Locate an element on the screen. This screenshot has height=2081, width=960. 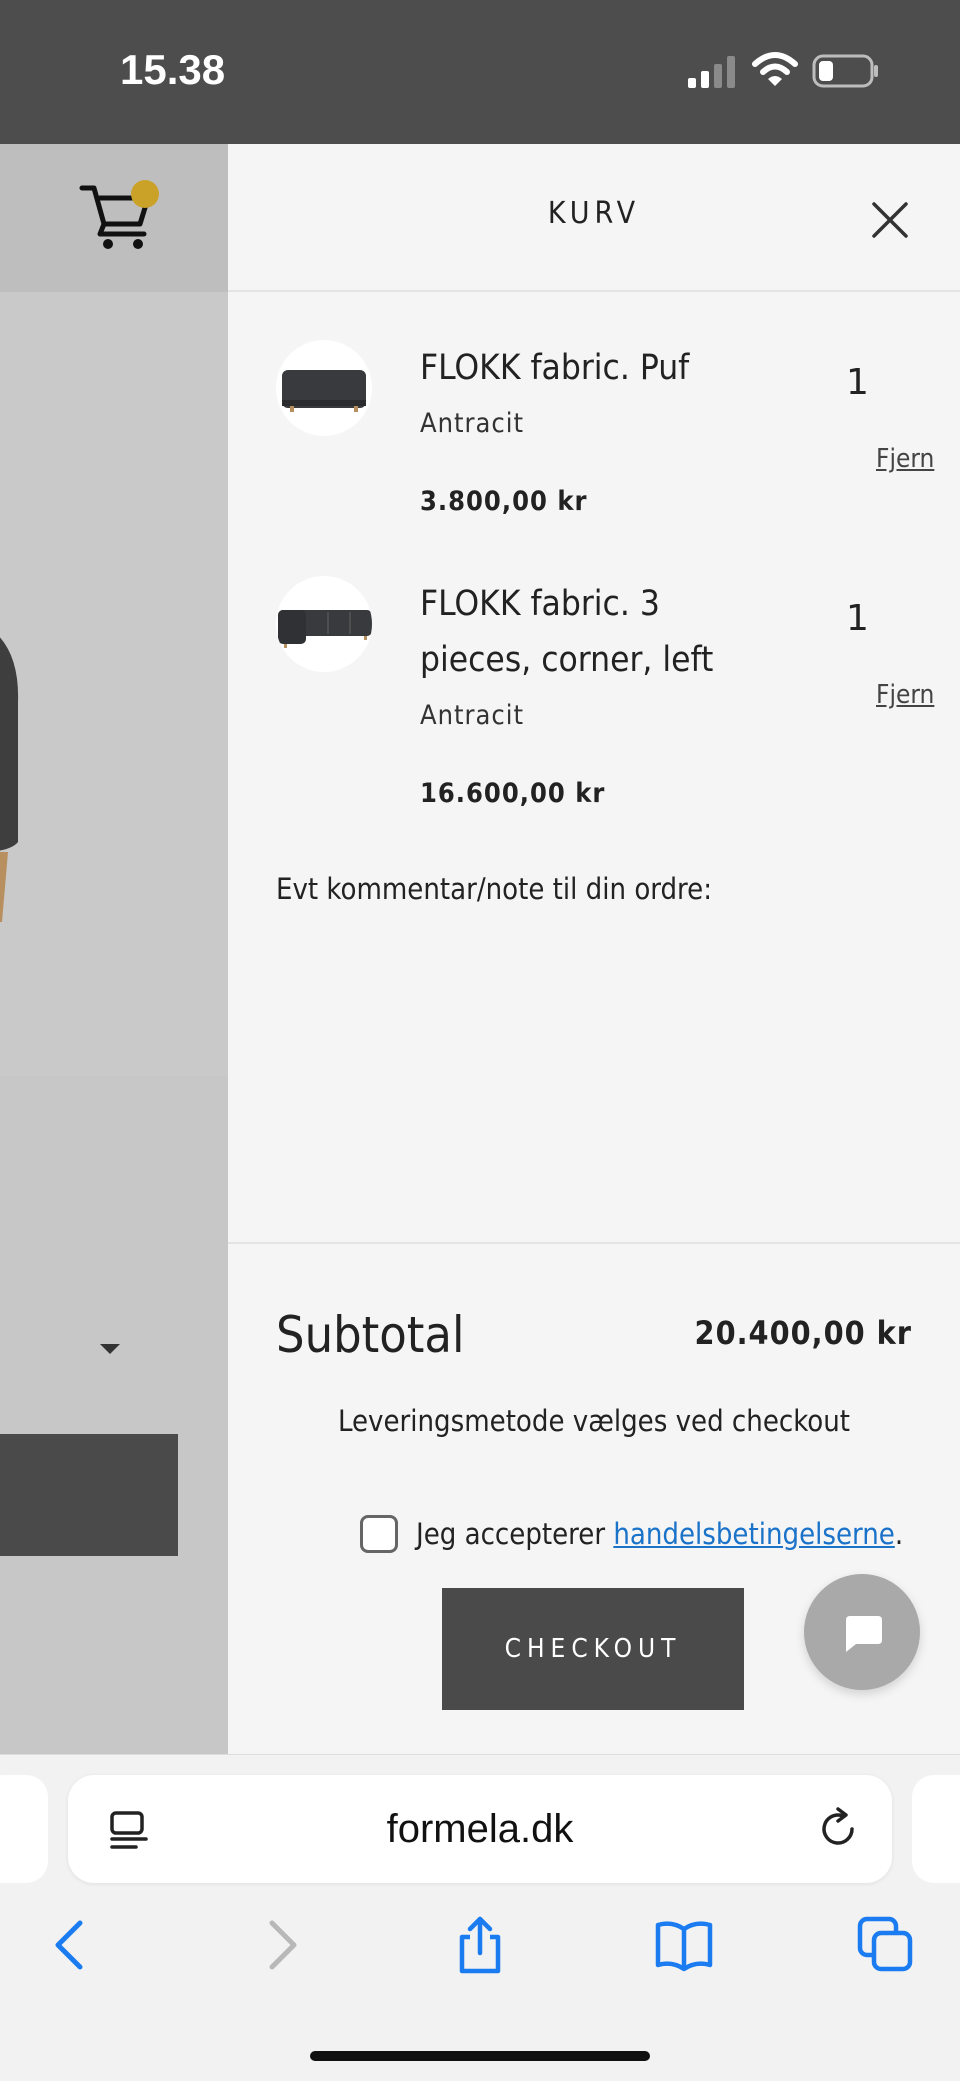
item-name: FLOKK fabric. 3 pieces, corner, left is located at coordinates (580, 632).